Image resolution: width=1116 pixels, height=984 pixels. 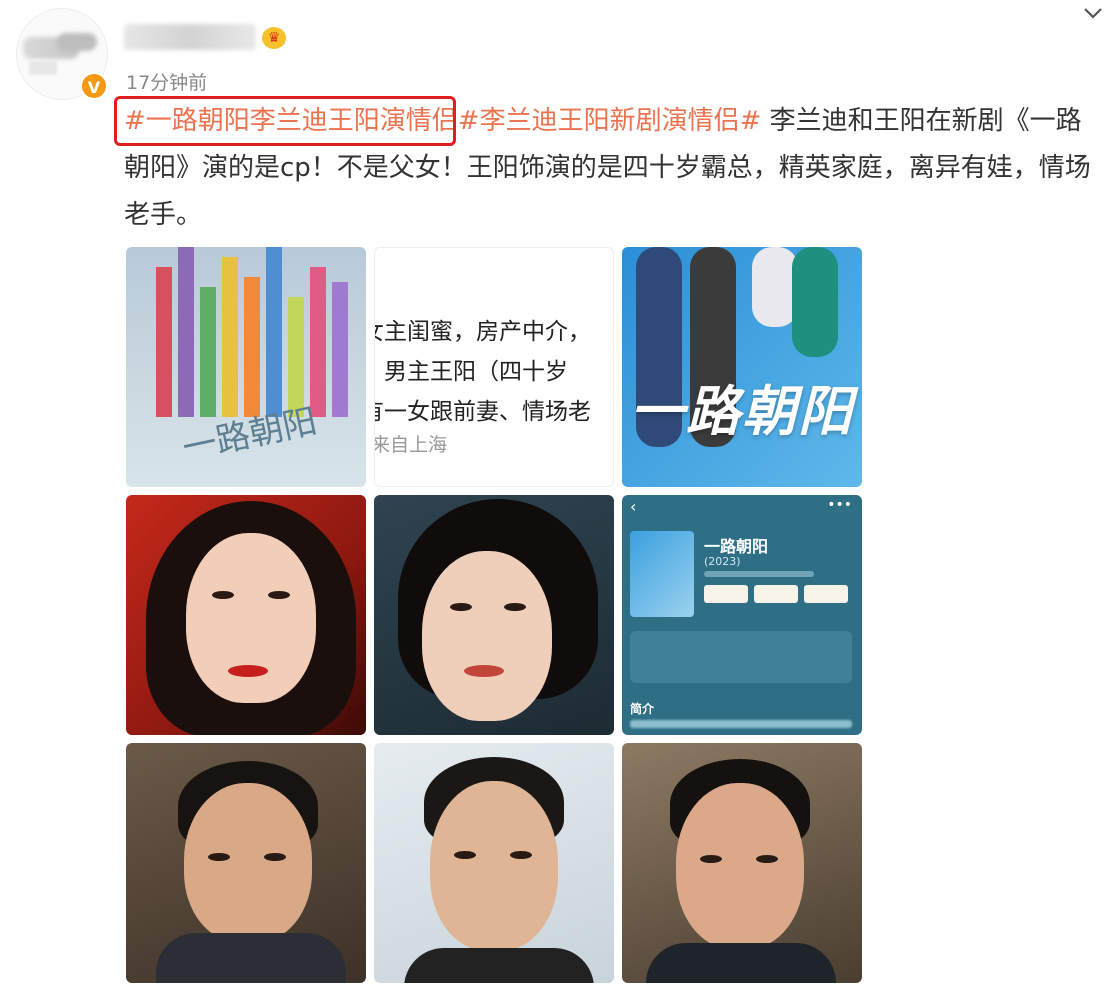 What do you see at coordinates (411, 445) in the screenshot?
I see `crop-source: 来自上海` at bounding box center [411, 445].